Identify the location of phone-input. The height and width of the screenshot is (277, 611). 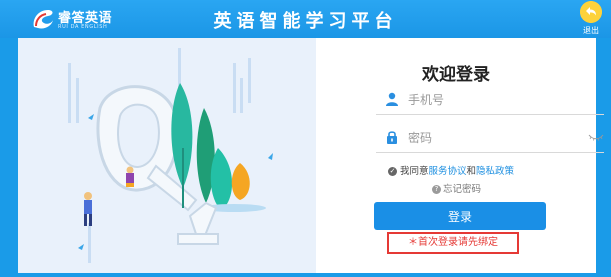
(483, 100).